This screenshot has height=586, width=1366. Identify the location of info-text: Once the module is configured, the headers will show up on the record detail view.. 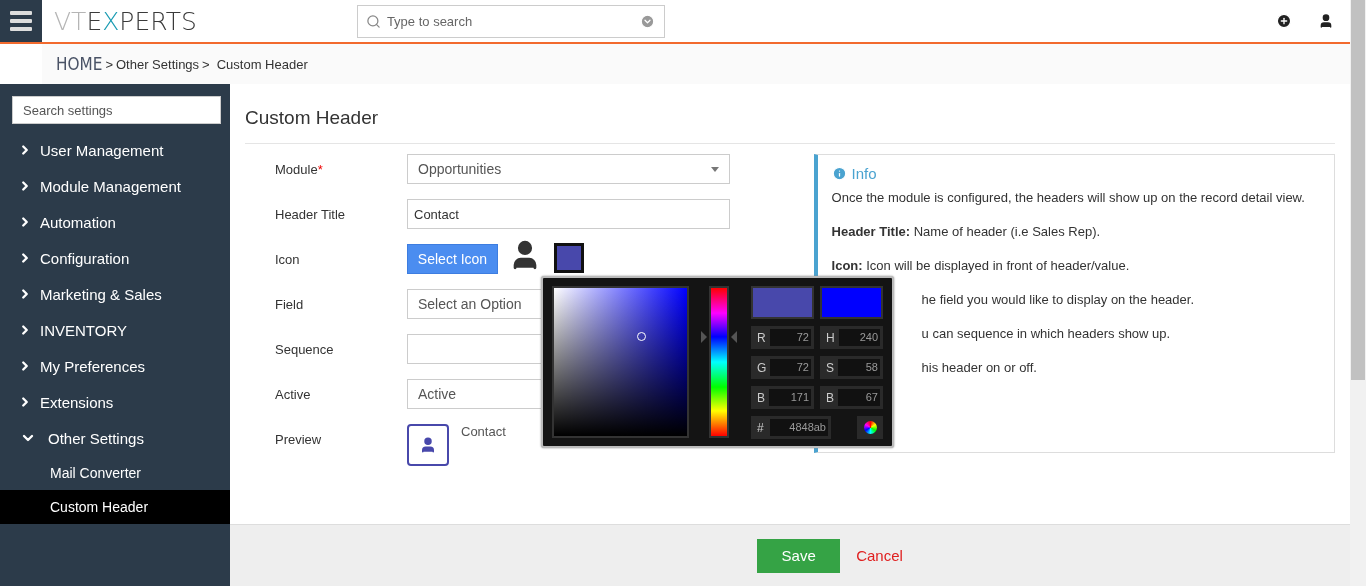
(1068, 198).